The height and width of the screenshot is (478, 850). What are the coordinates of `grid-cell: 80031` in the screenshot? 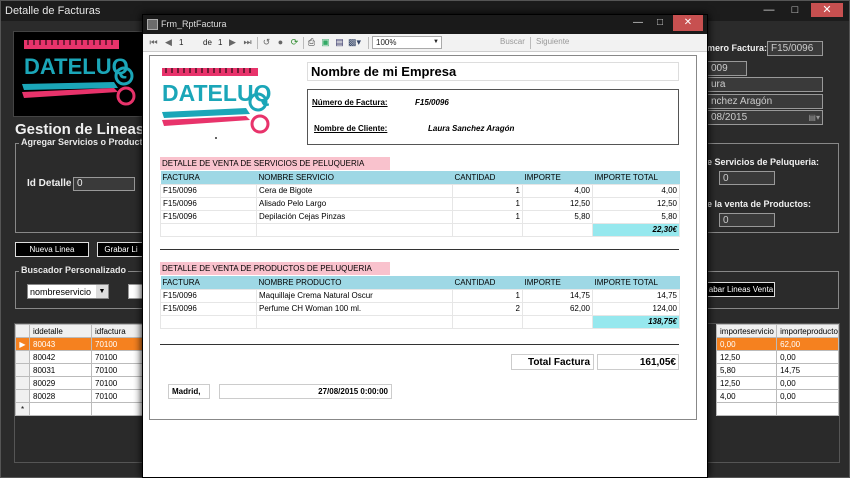 It's located at (60, 370).